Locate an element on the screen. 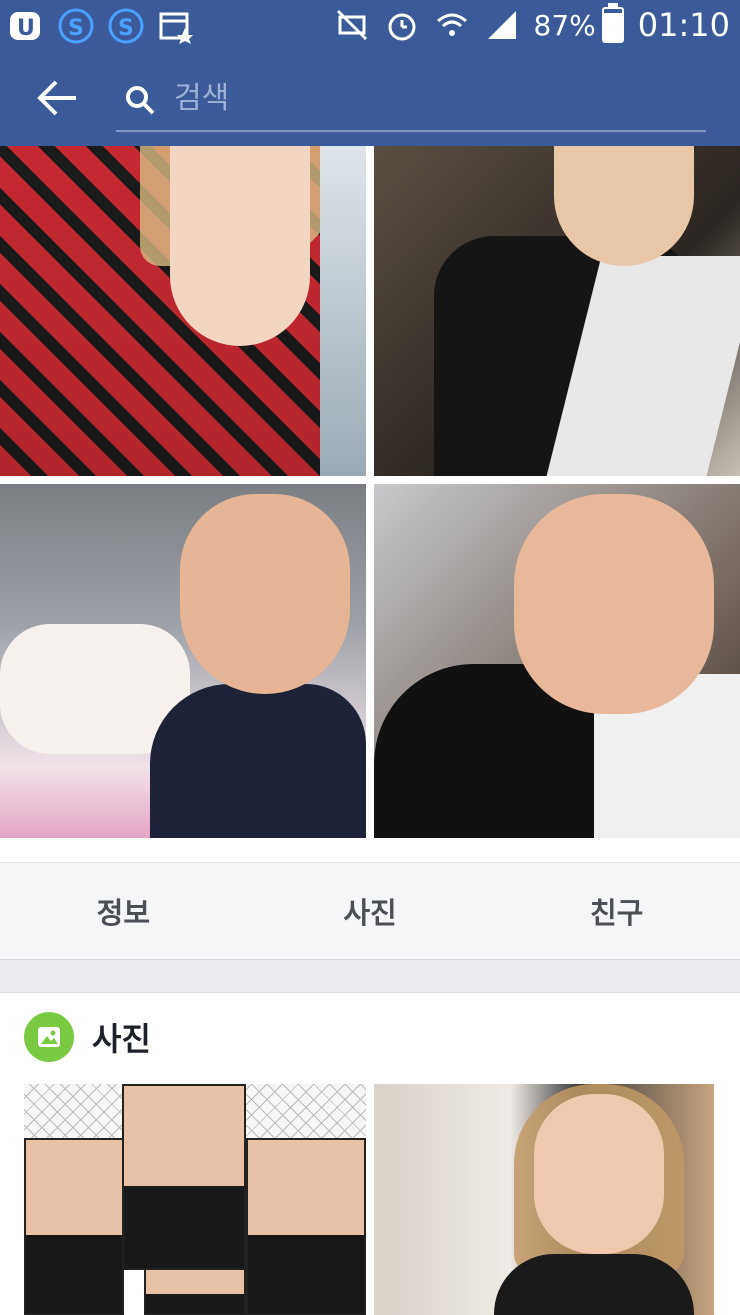 Image resolution: width=740 pixels, height=1315 pixels. svg-text: U is located at coordinates (26, 28).